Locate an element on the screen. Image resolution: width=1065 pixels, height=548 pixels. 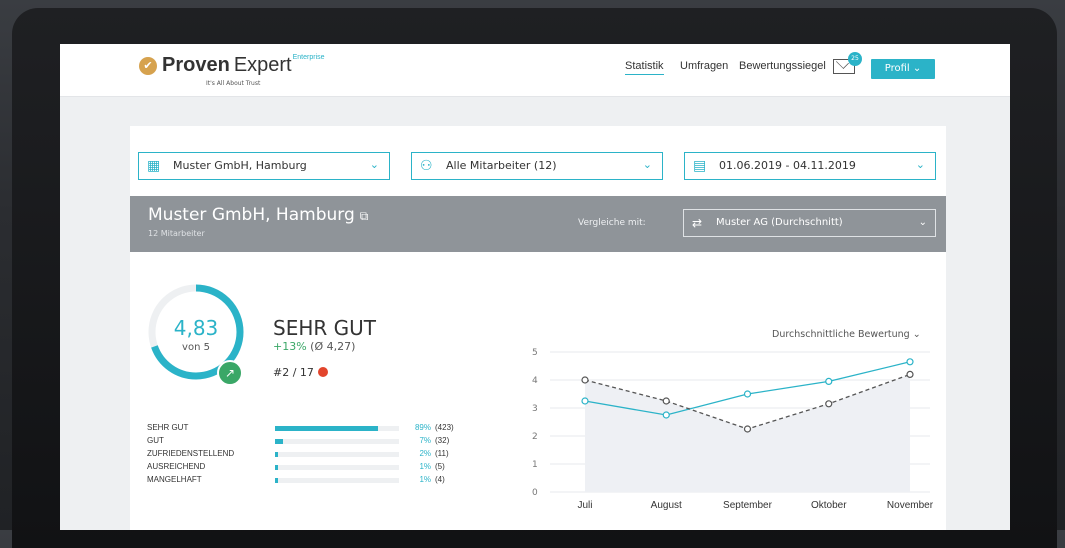
trend-up-icon: ↗ is located at coordinates (230, 373).